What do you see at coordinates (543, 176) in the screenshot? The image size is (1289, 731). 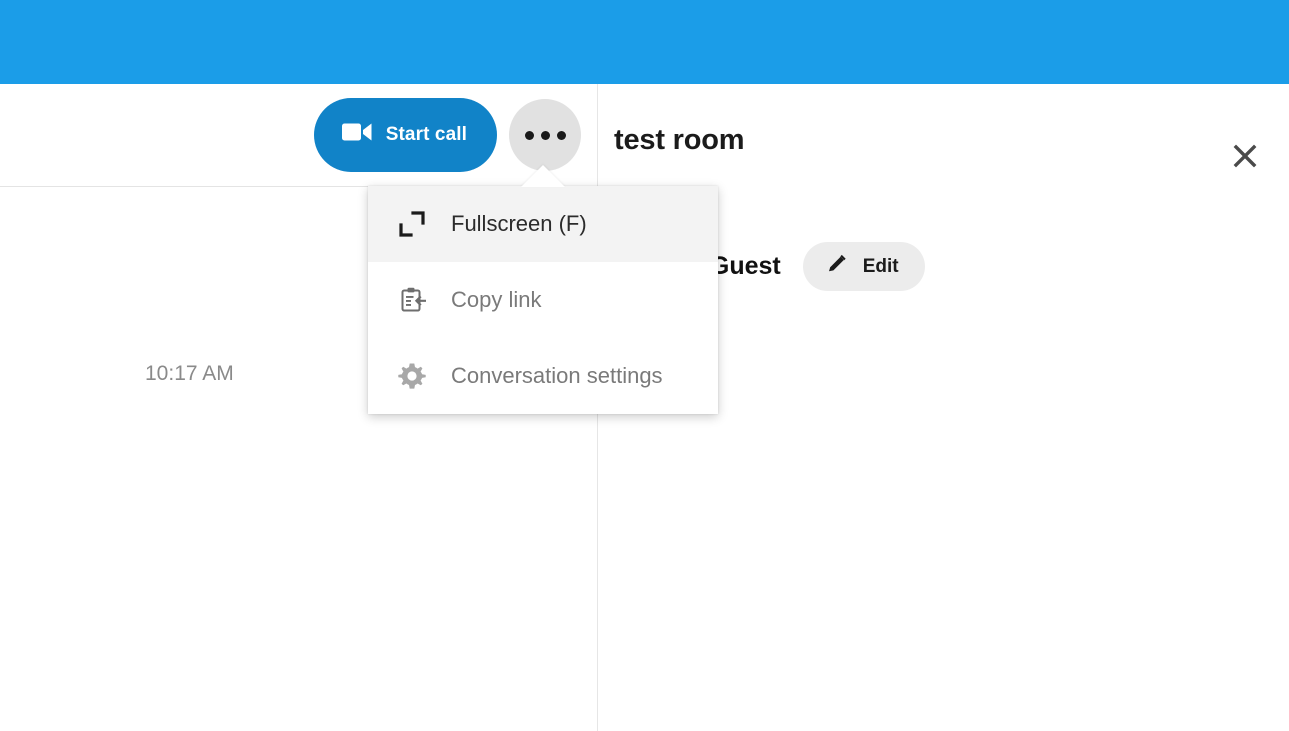 I see `dropdown-pointer` at bounding box center [543, 176].